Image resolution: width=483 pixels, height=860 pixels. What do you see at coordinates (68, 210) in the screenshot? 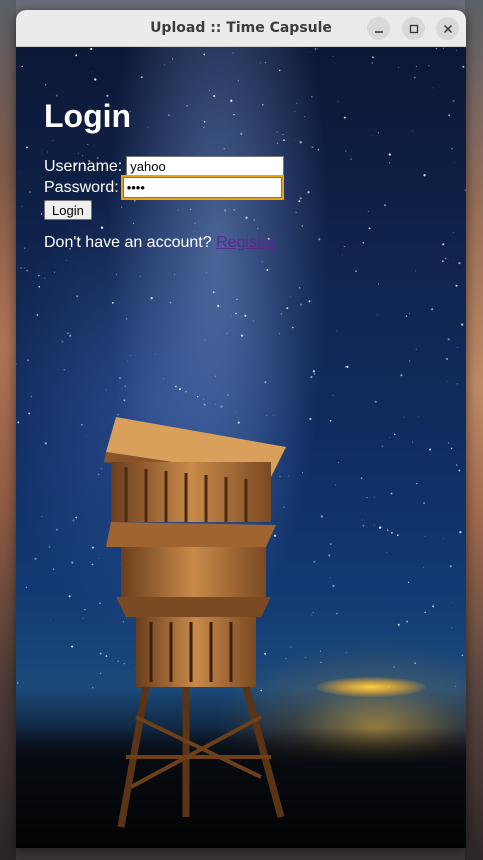
I see `login-button: Login` at bounding box center [68, 210].